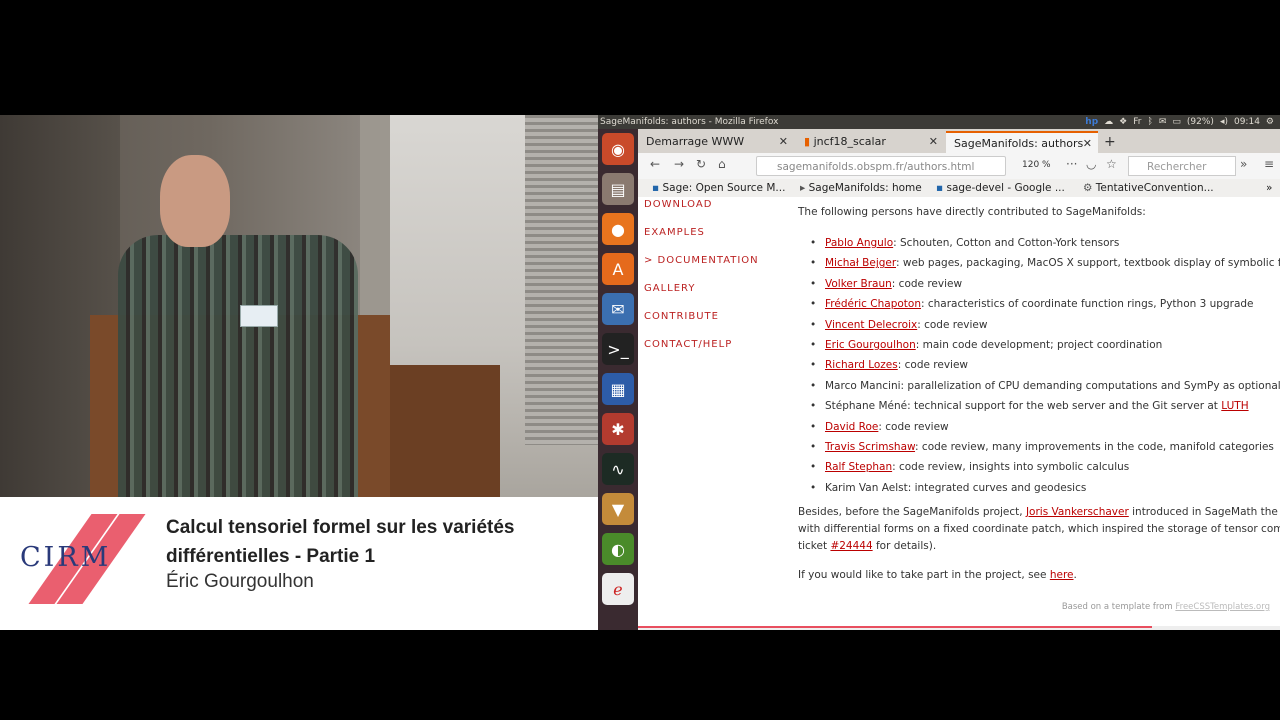 The image size is (1280, 720). What do you see at coordinates (1269, 188) in the screenshot?
I see `bookmarks-overflow-icon: »` at bounding box center [1269, 188].